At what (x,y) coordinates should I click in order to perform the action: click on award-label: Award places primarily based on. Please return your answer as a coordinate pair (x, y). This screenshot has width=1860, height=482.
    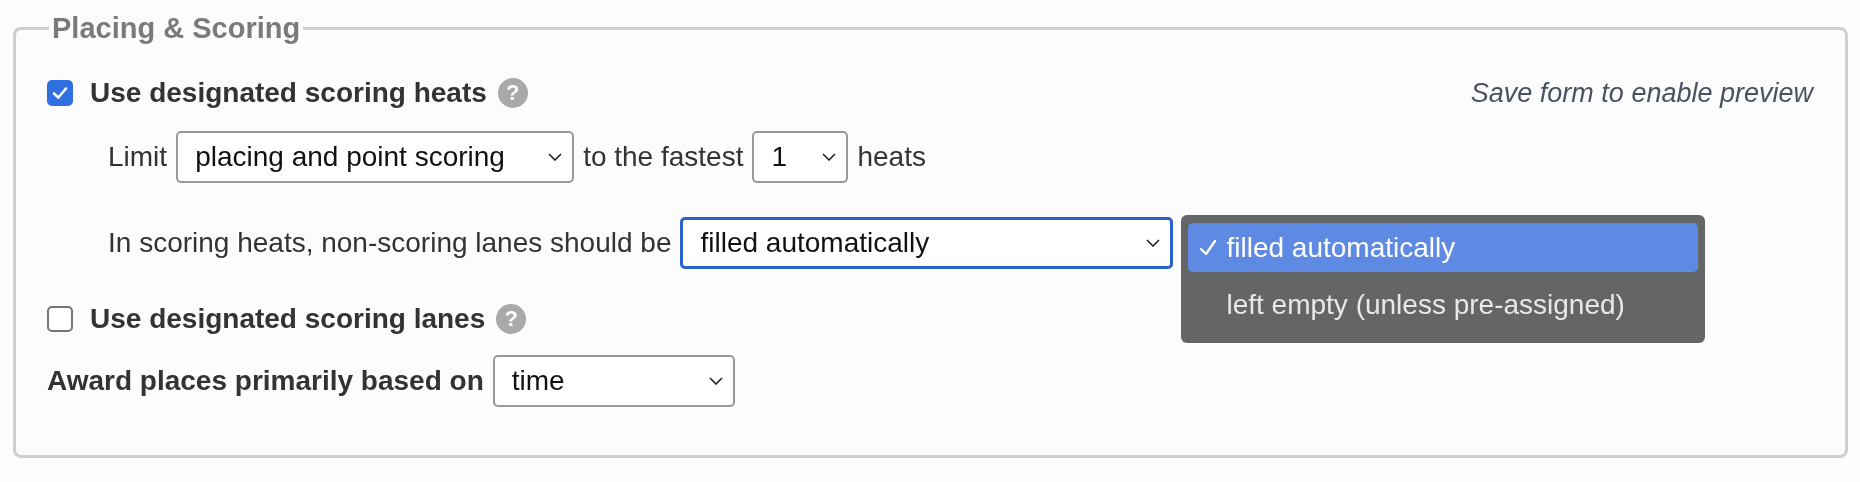
    Looking at the image, I should click on (265, 381).